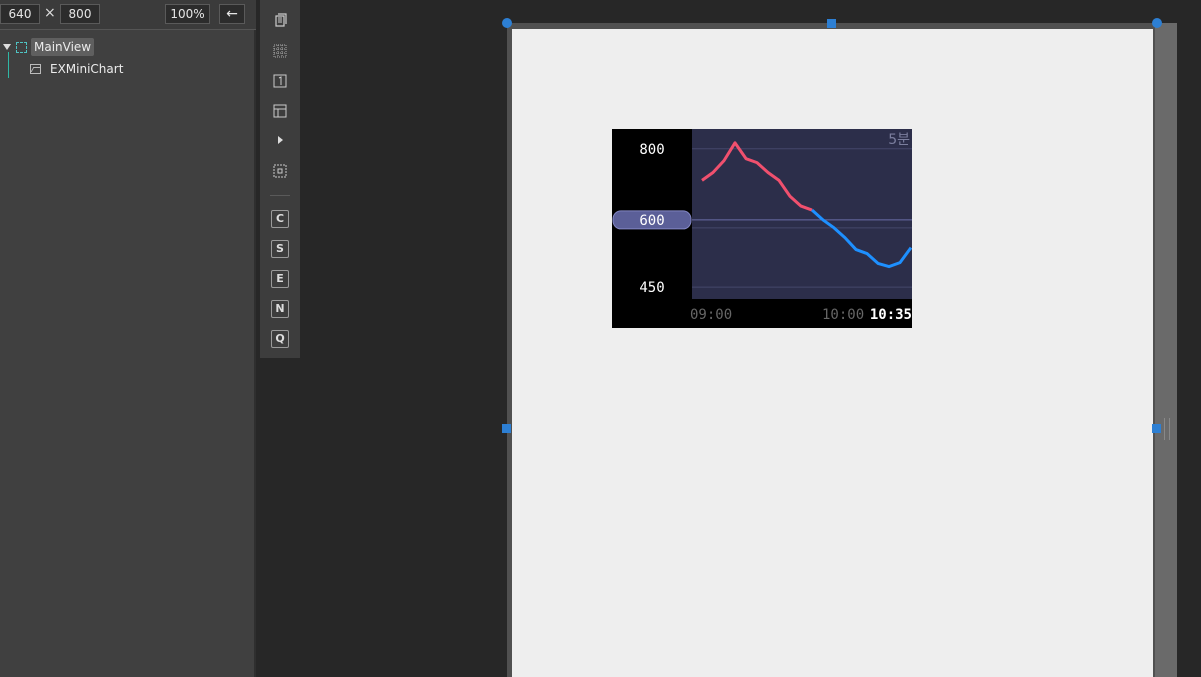  Describe the element at coordinates (1157, 23) in the screenshot. I see `selection-handle-top-right` at that location.